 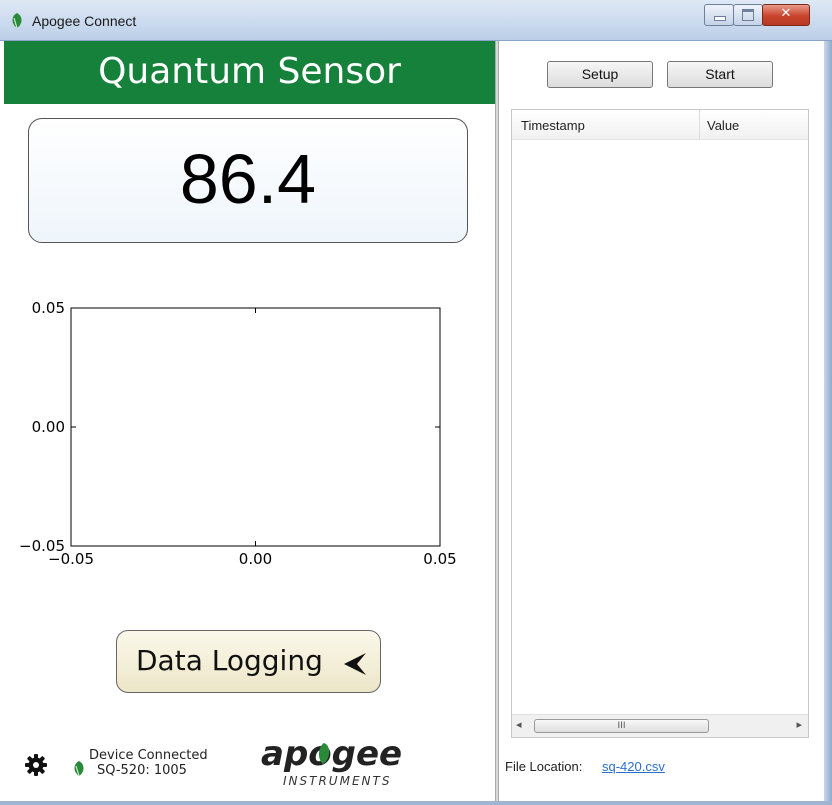 I want to click on column-header-timestamp: Timestamp, so click(x=553, y=125).